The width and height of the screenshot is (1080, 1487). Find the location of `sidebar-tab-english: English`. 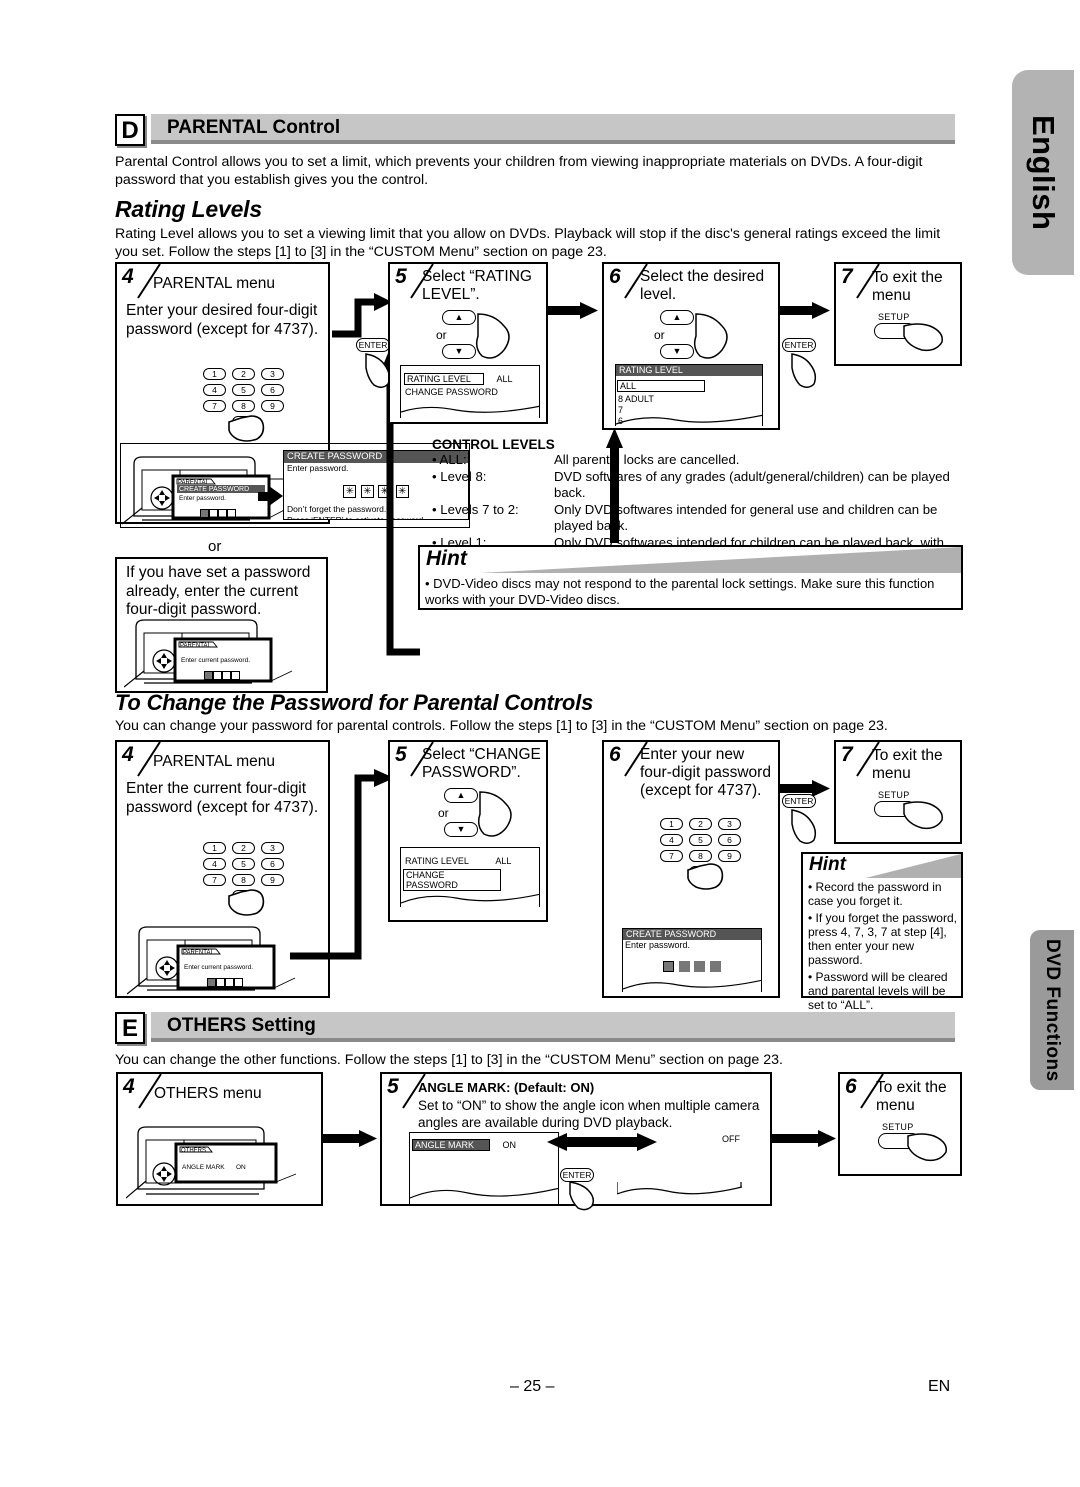

sidebar-tab-english: English is located at coordinates (1043, 172).